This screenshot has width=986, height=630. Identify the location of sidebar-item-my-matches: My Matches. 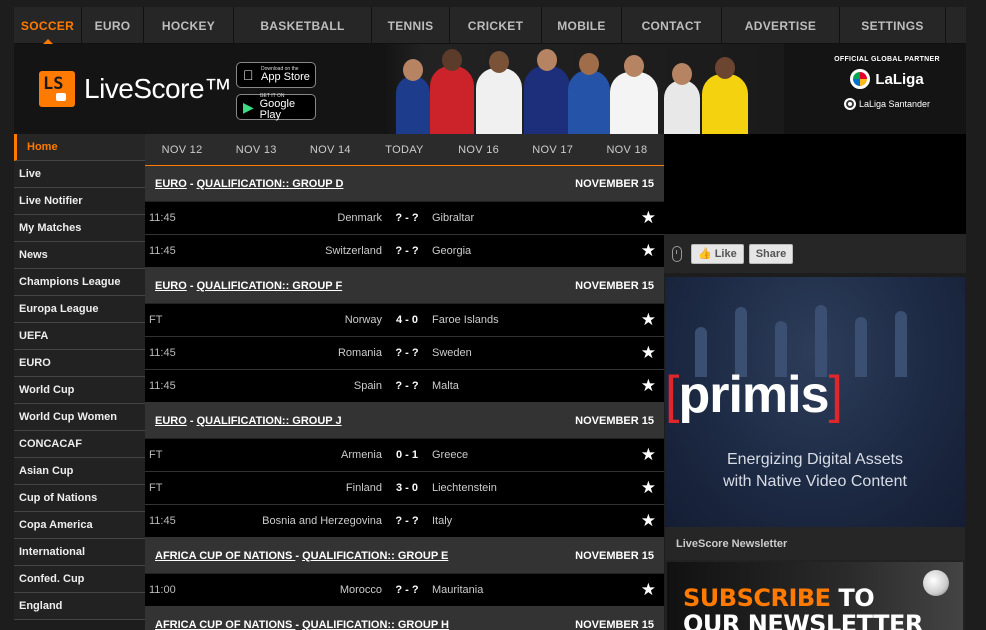
(79, 228).